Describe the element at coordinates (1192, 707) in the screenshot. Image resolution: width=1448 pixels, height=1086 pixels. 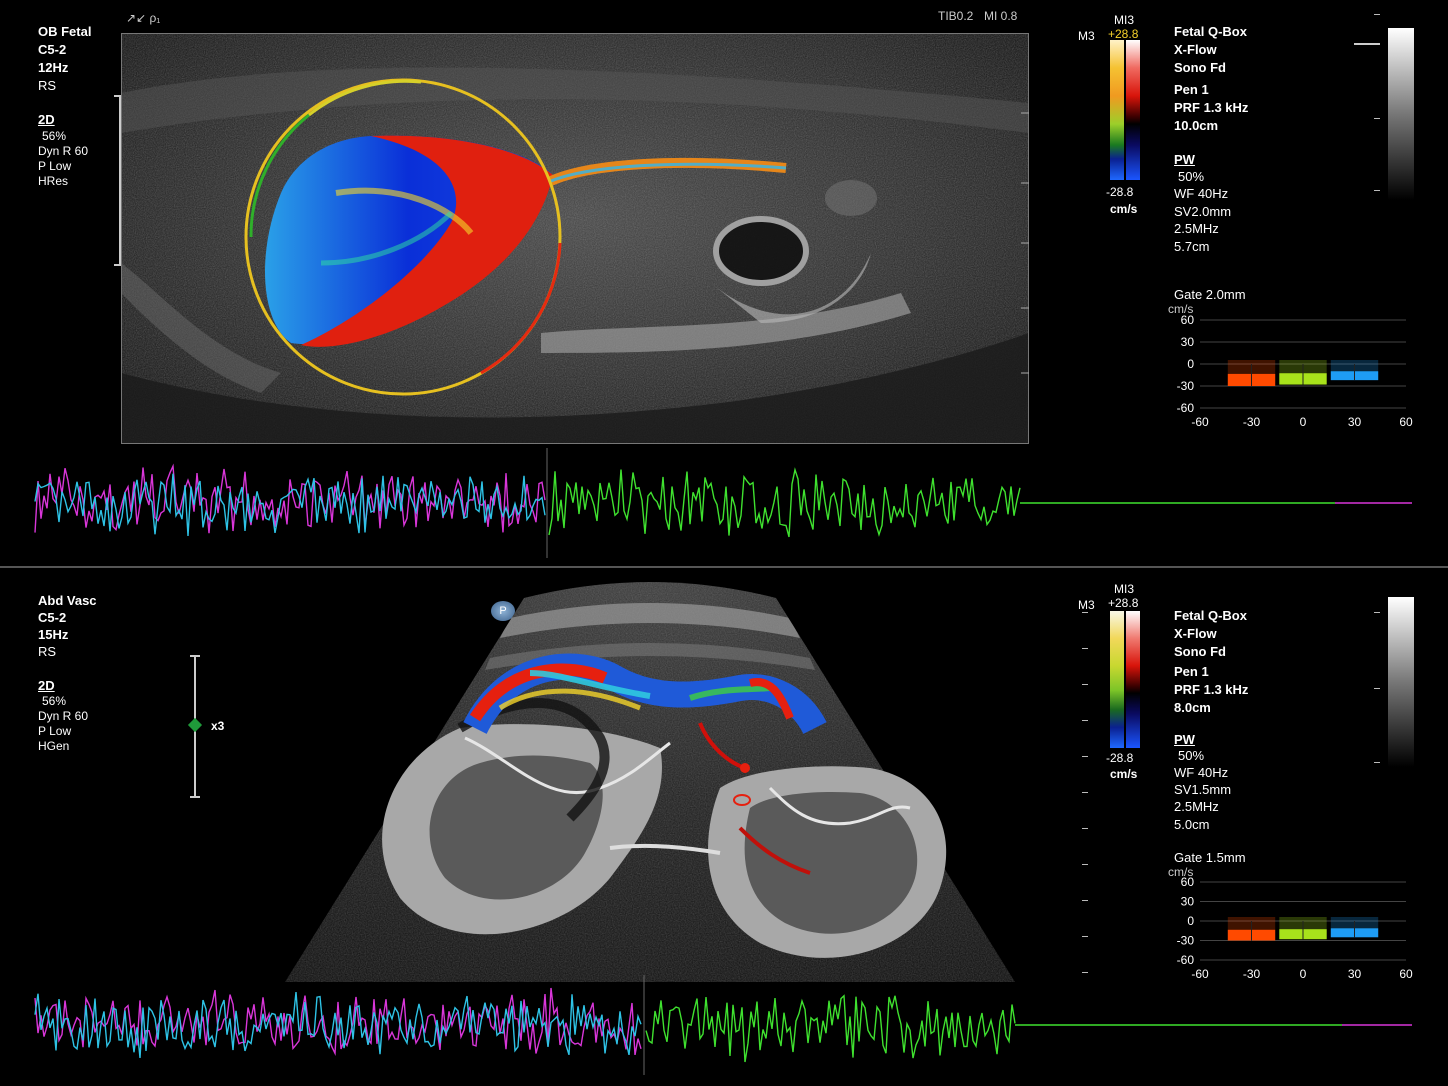
I see `info-depth: 8.0cm` at that location.